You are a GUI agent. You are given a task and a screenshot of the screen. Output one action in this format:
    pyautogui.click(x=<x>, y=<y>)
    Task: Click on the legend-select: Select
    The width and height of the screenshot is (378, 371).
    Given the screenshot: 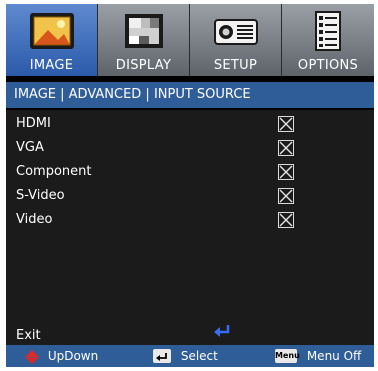 What is the action you would take?
    pyautogui.click(x=185, y=356)
    